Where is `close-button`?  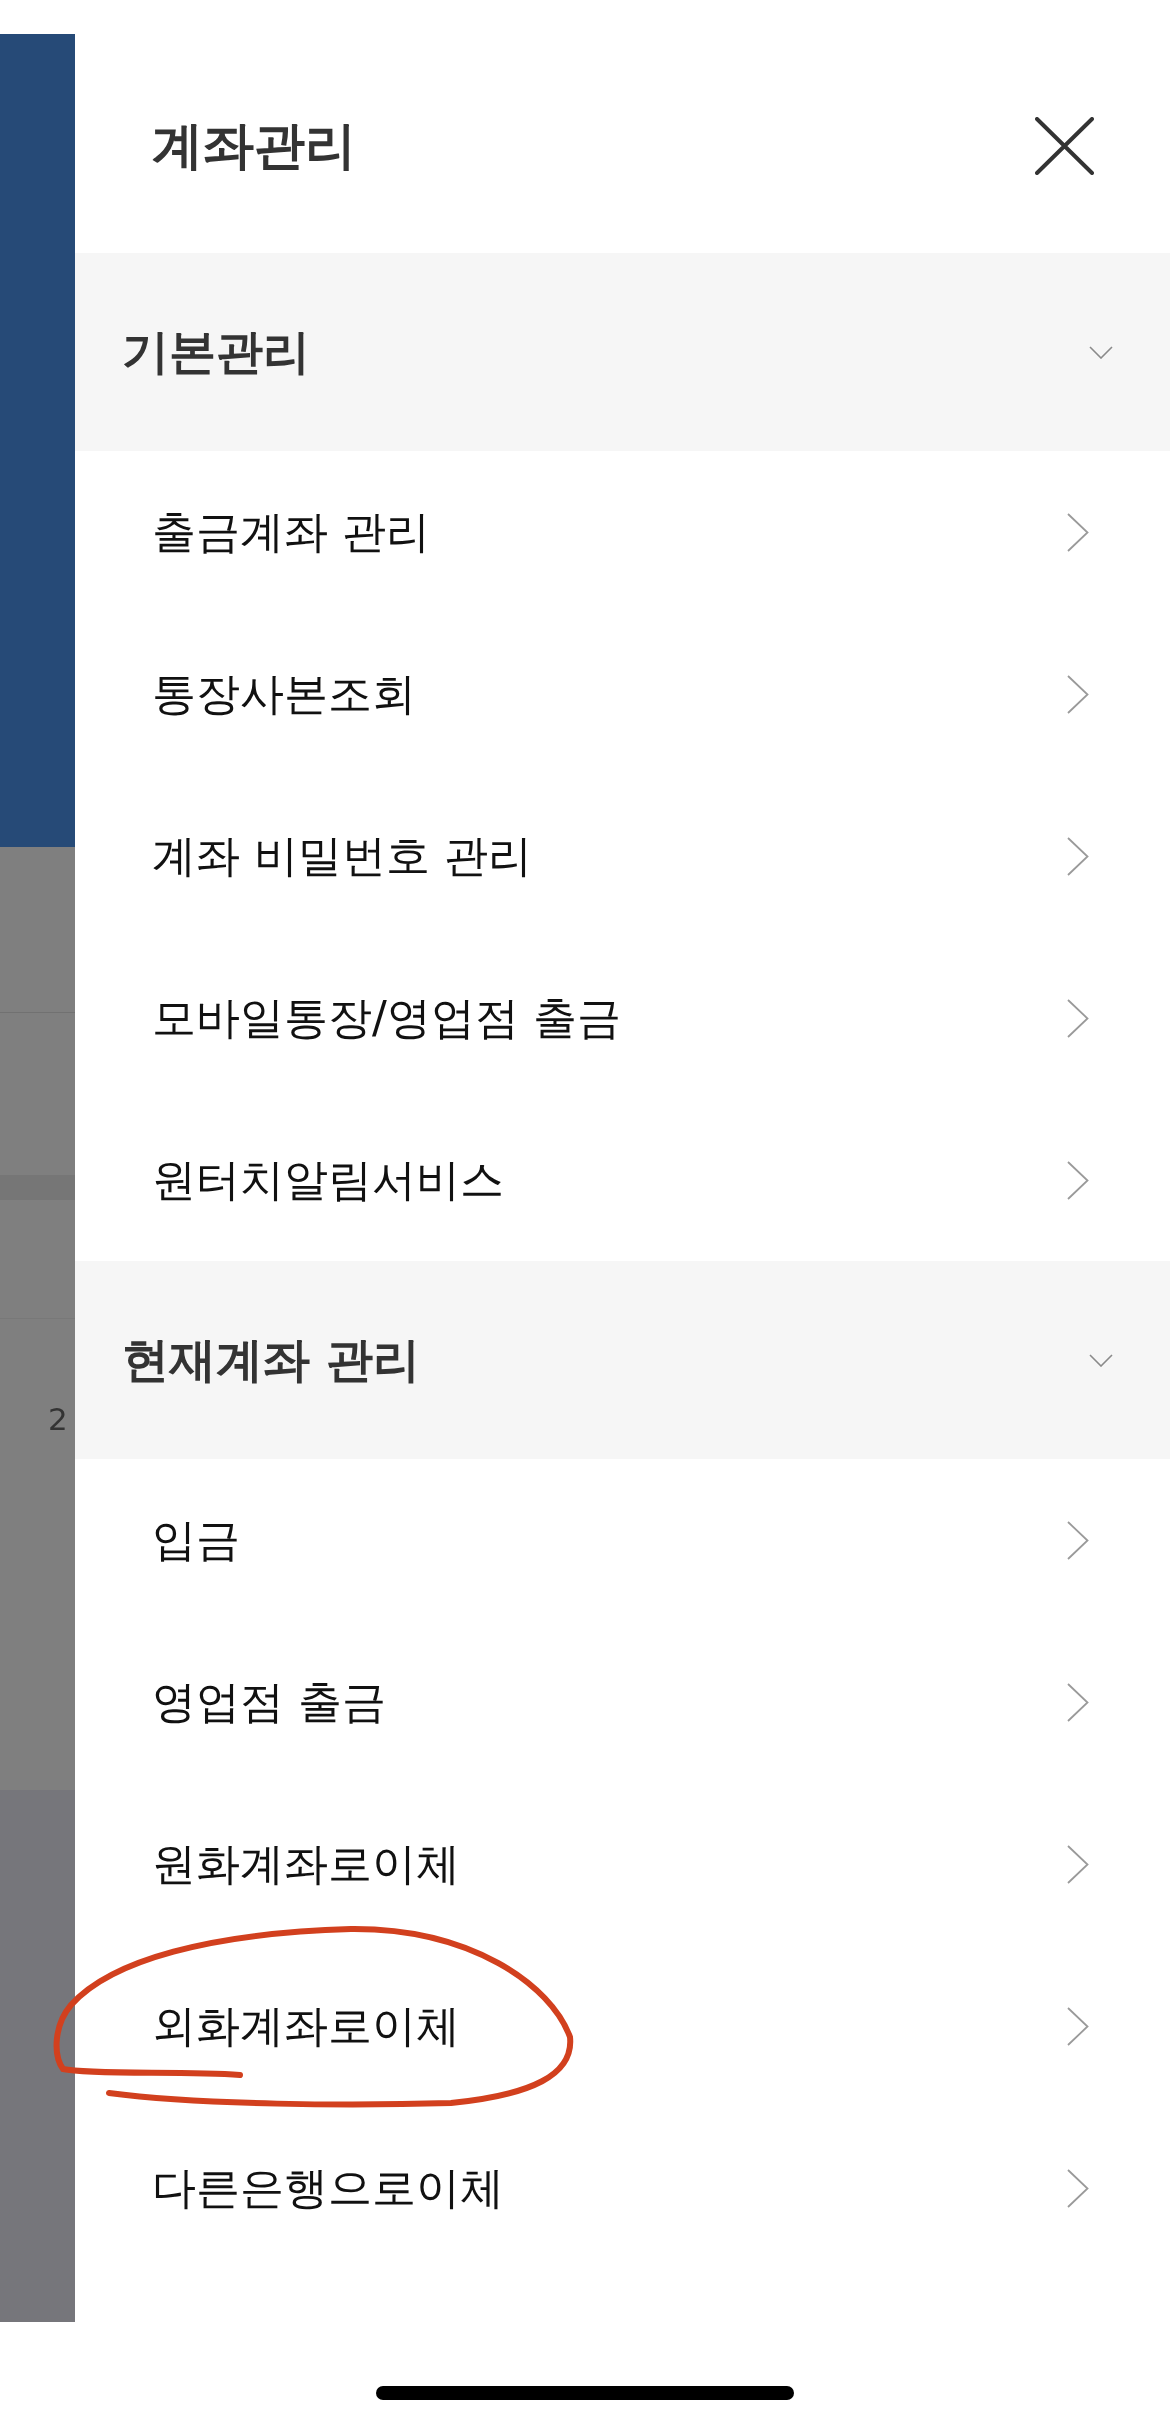 close-button is located at coordinates (1064, 145).